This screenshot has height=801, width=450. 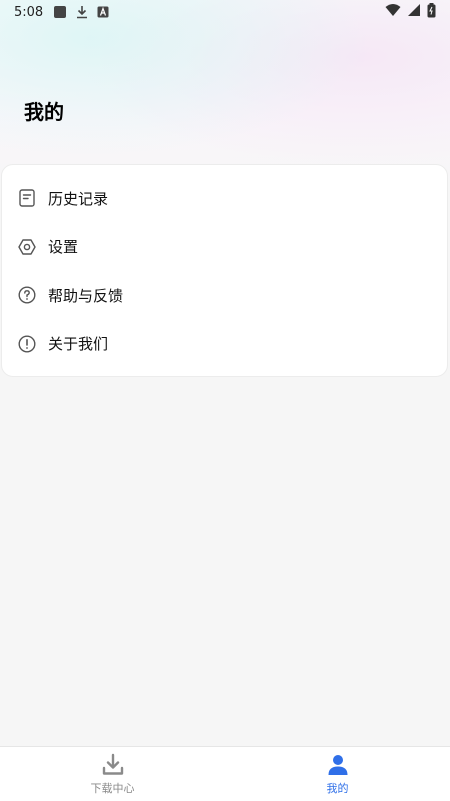 What do you see at coordinates (103, 12) in the screenshot?
I see `a-box-icon` at bounding box center [103, 12].